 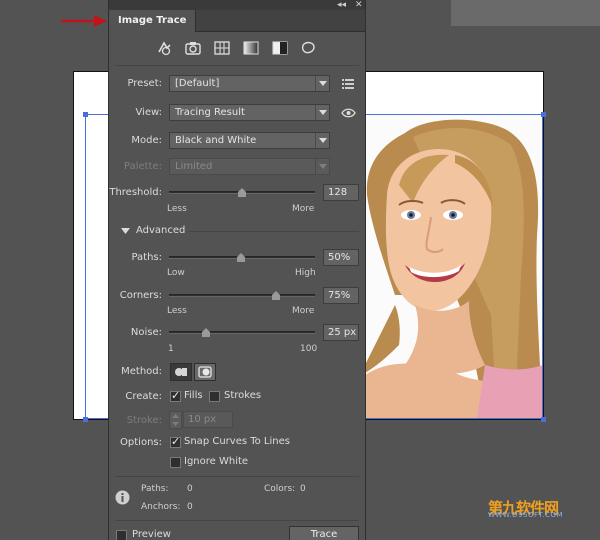 What do you see at coordinates (146, 257) in the screenshot?
I see `paths-label: Paths:` at bounding box center [146, 257].